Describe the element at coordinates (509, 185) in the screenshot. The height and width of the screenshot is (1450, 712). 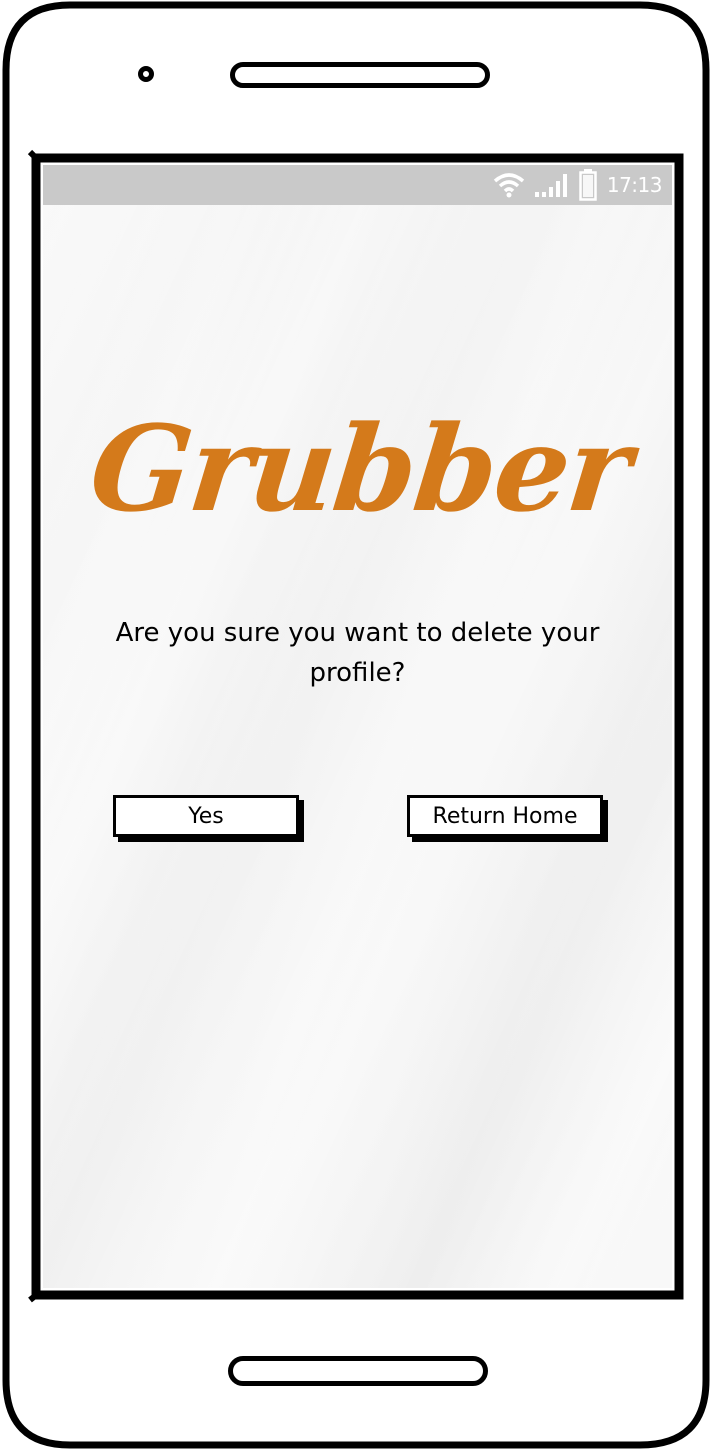
I see `wifi-icon` at that location.